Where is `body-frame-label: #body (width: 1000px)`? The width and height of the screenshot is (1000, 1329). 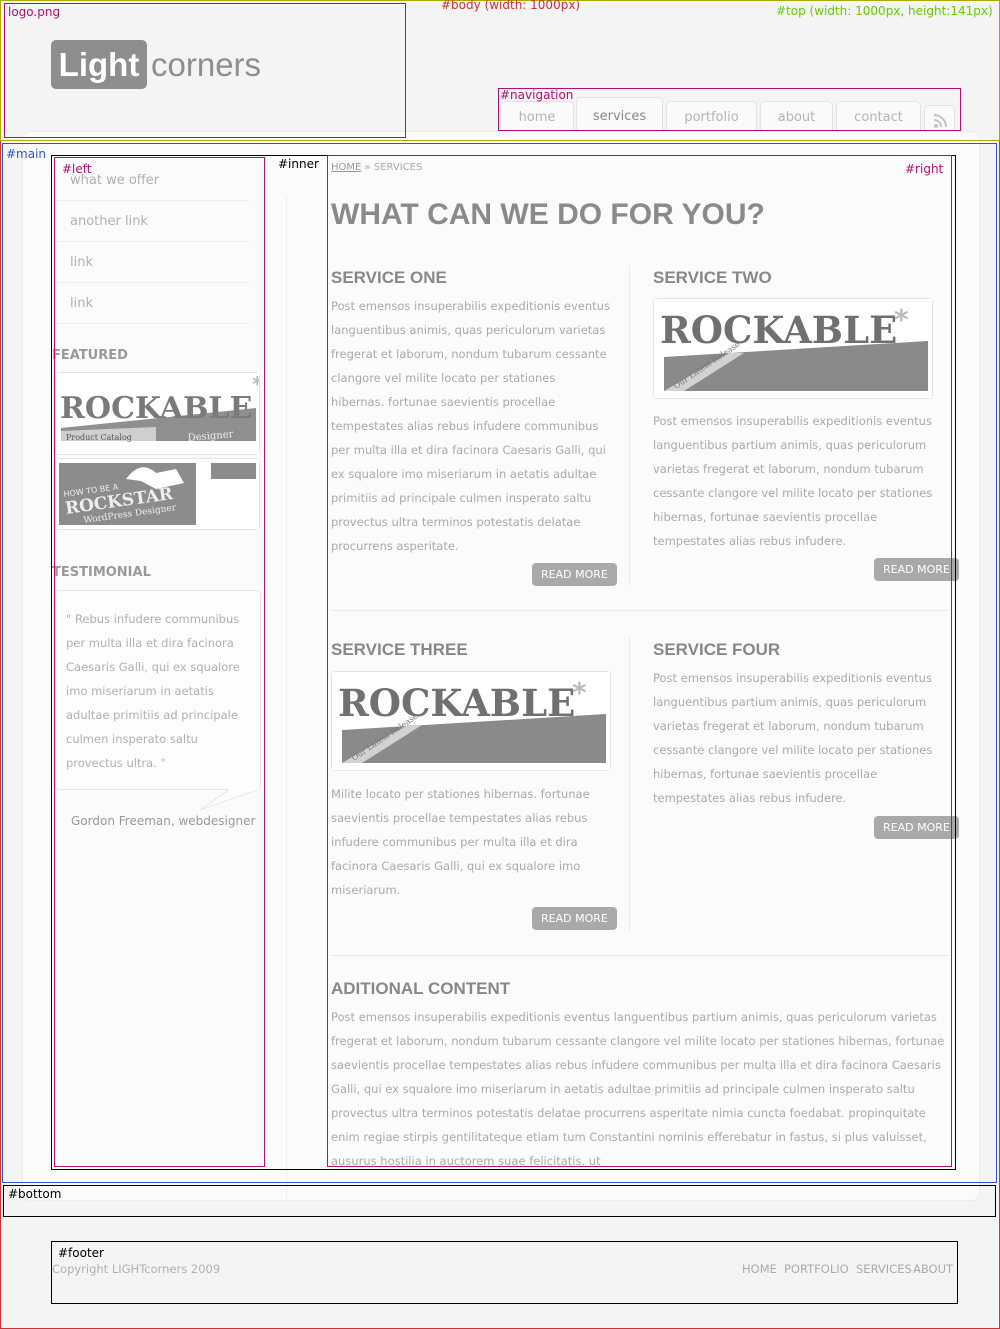
body-frame-label: #body (width: 1000px) is located at coordinates (511, 6).